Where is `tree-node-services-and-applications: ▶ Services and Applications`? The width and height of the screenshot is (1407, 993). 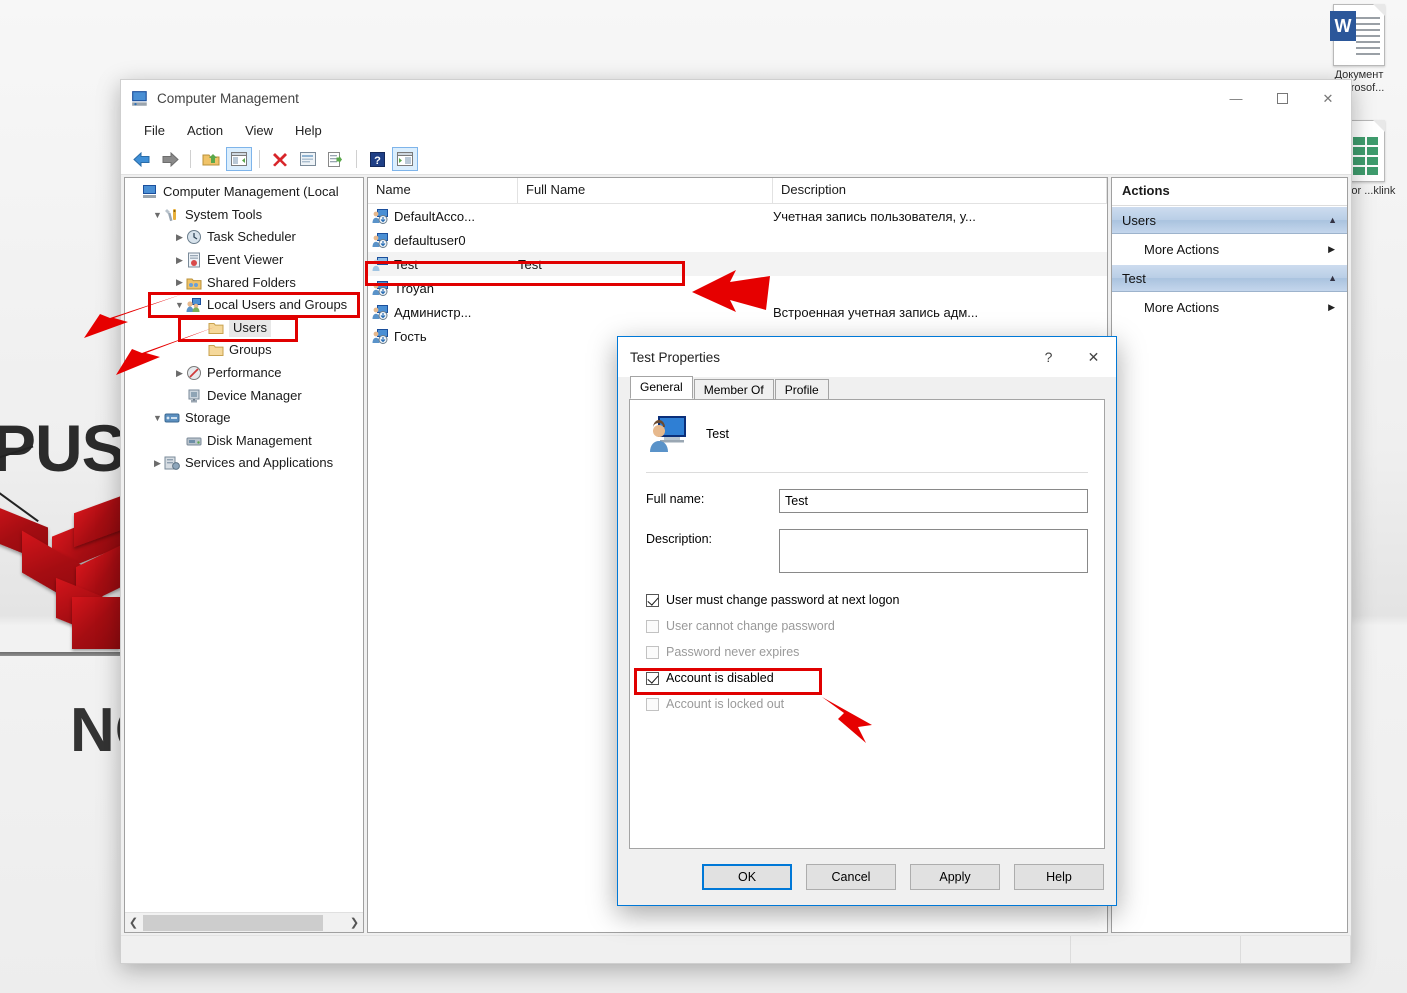
tree-node-services-and-applications: ▶ Services and Applications is located at coordinates (244, 463).